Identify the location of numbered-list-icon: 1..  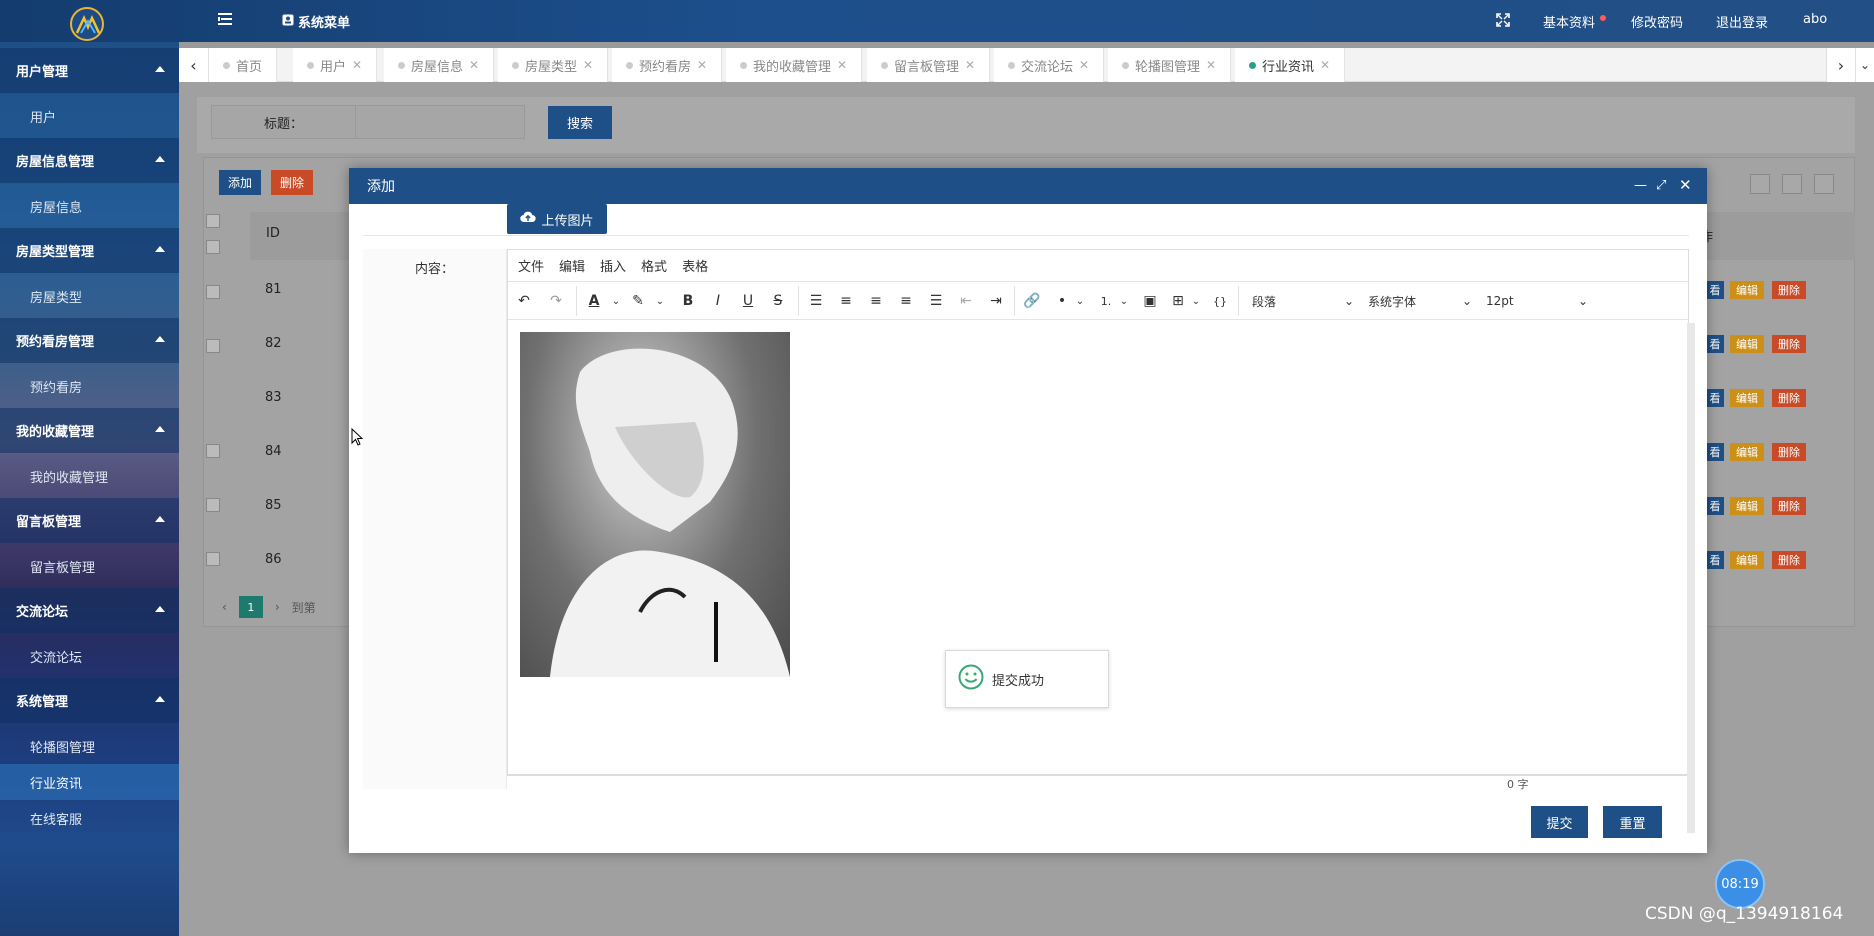
(1106, 301).